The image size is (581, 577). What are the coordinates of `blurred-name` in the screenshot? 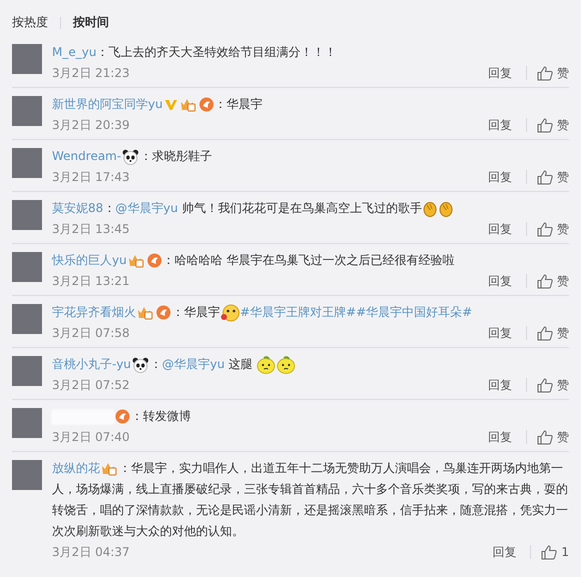 It's located at (83, 417).